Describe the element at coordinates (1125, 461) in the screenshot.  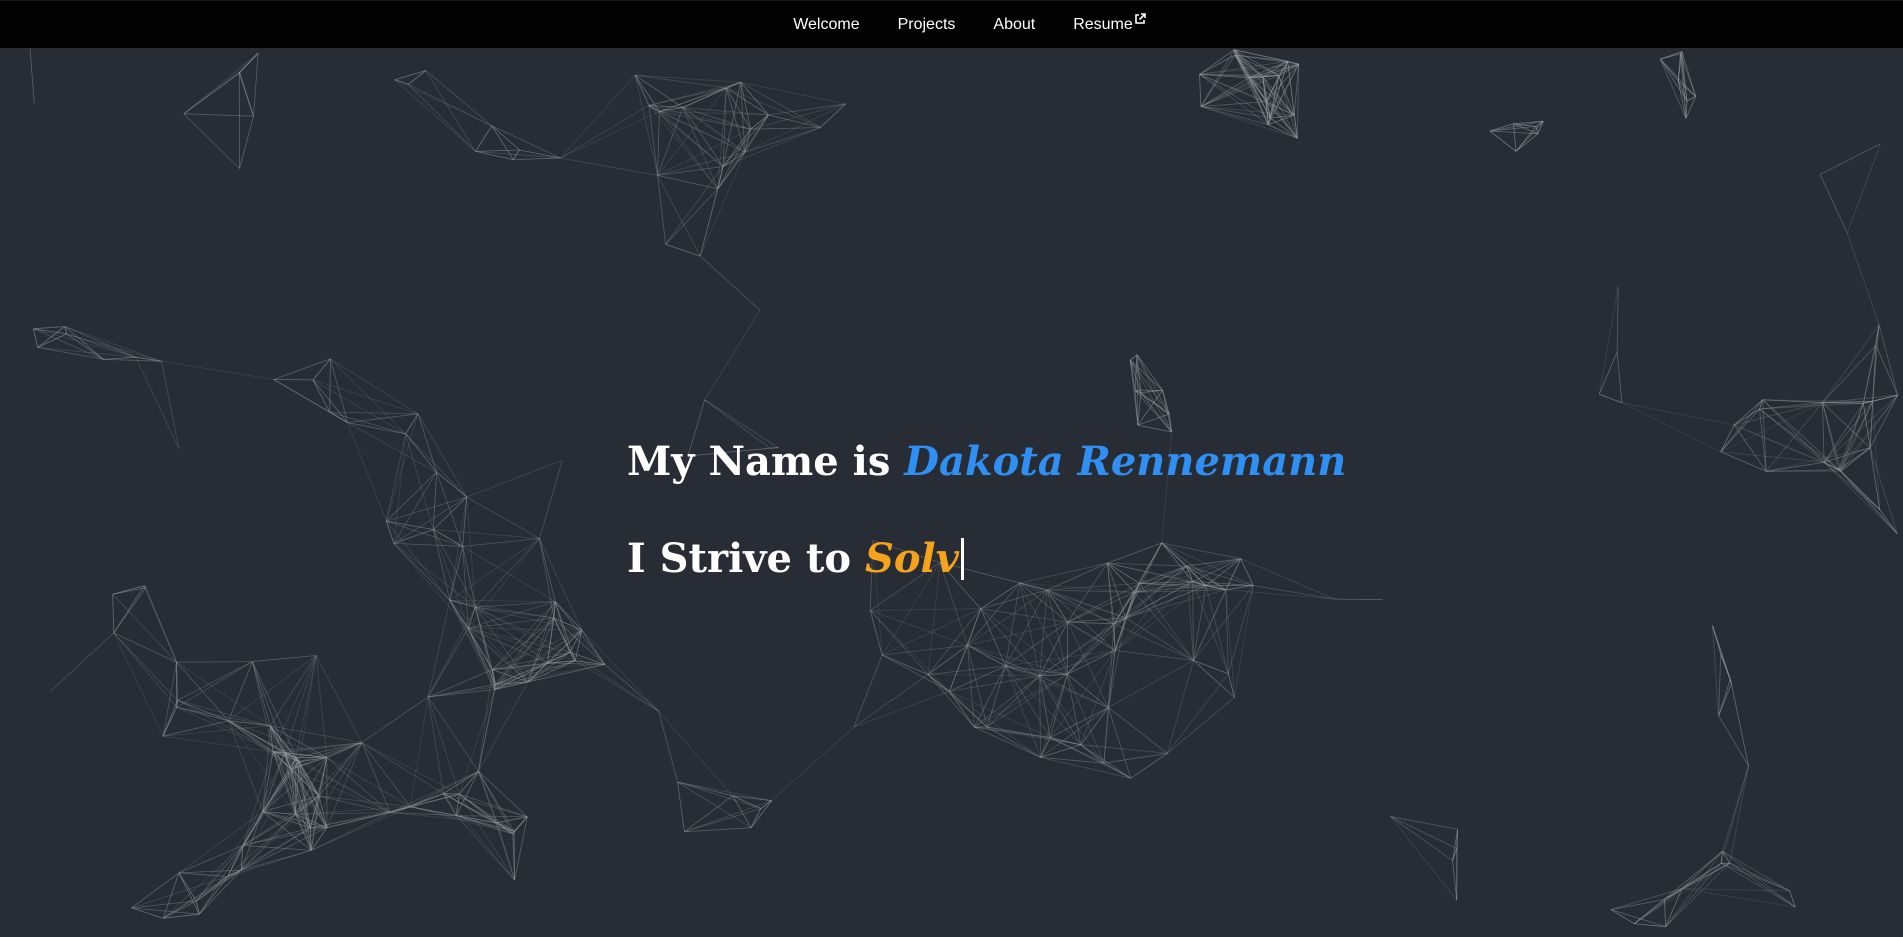
I see `hero-name: Dakota Rennemann` at that location.